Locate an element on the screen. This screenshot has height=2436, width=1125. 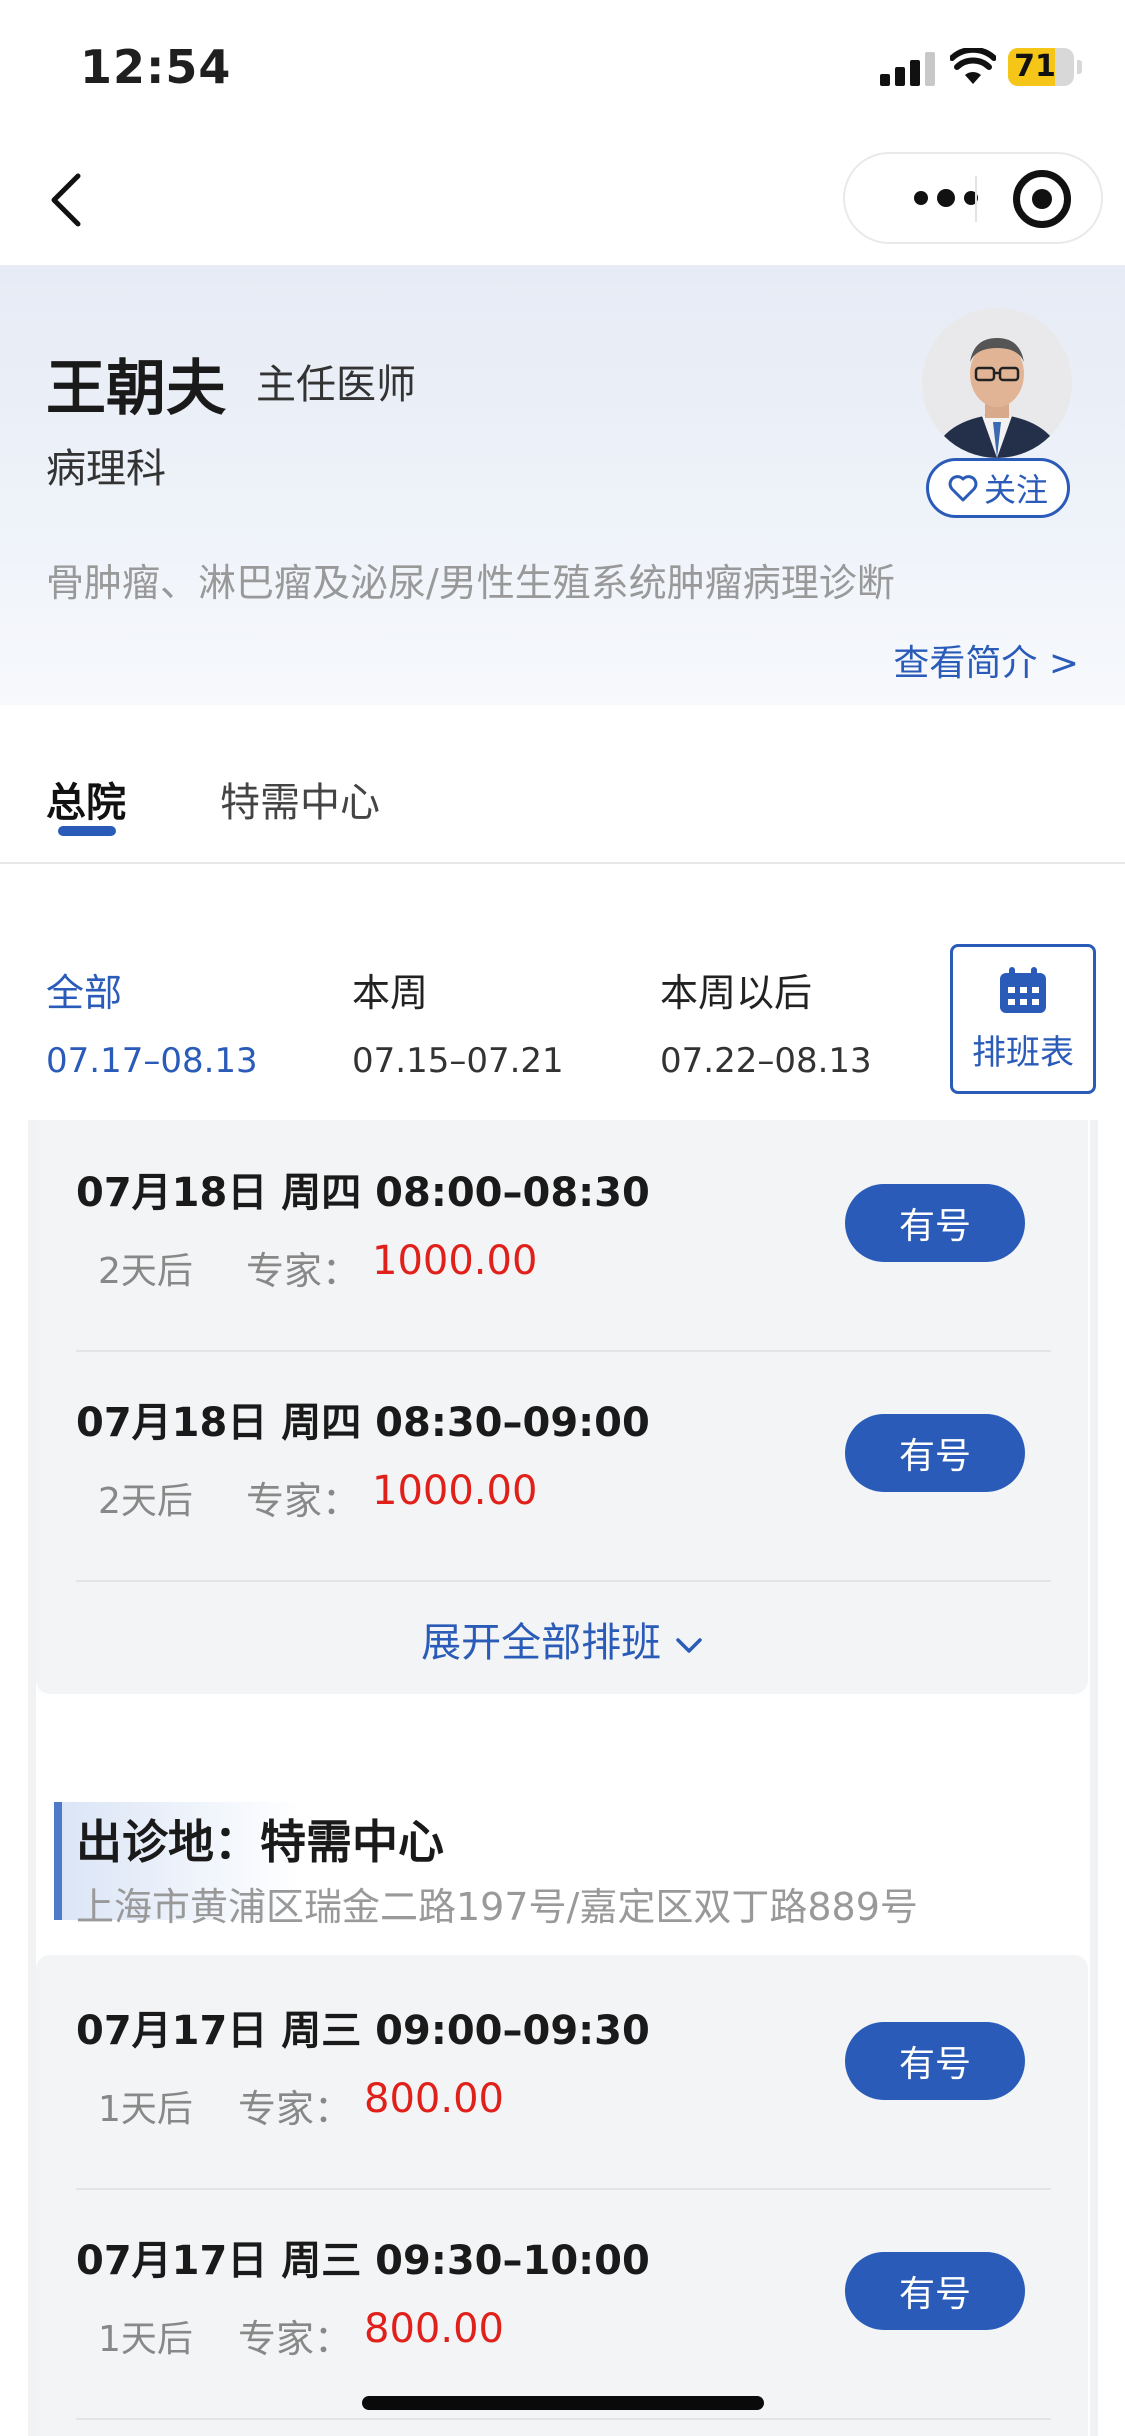
calendar-icon is located at coordinates (1023, 990).